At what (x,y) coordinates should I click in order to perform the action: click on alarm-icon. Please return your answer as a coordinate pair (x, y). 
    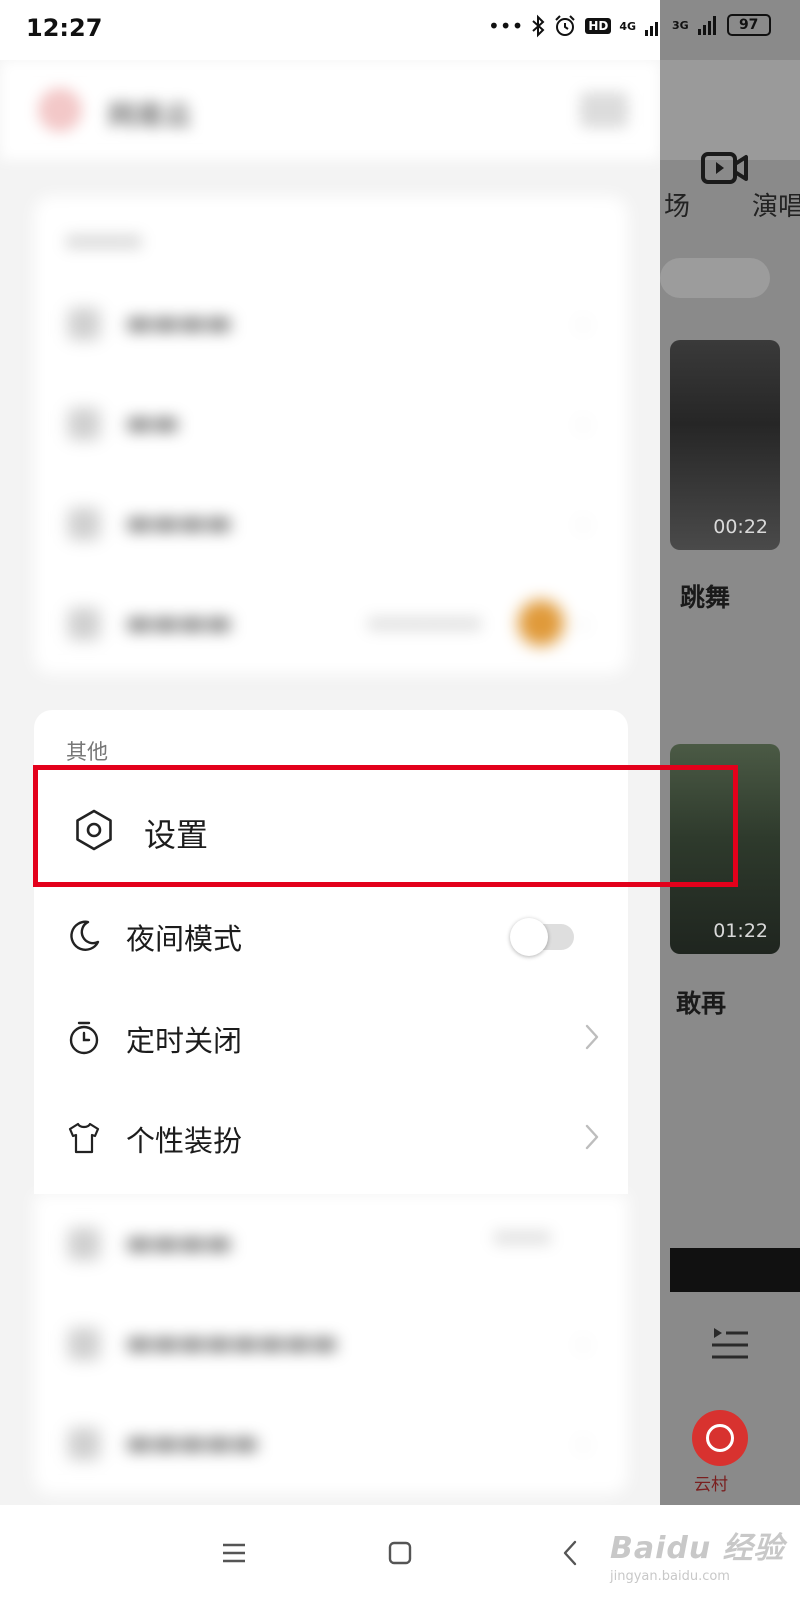
    Looking at the image, I should click on (565, 25).